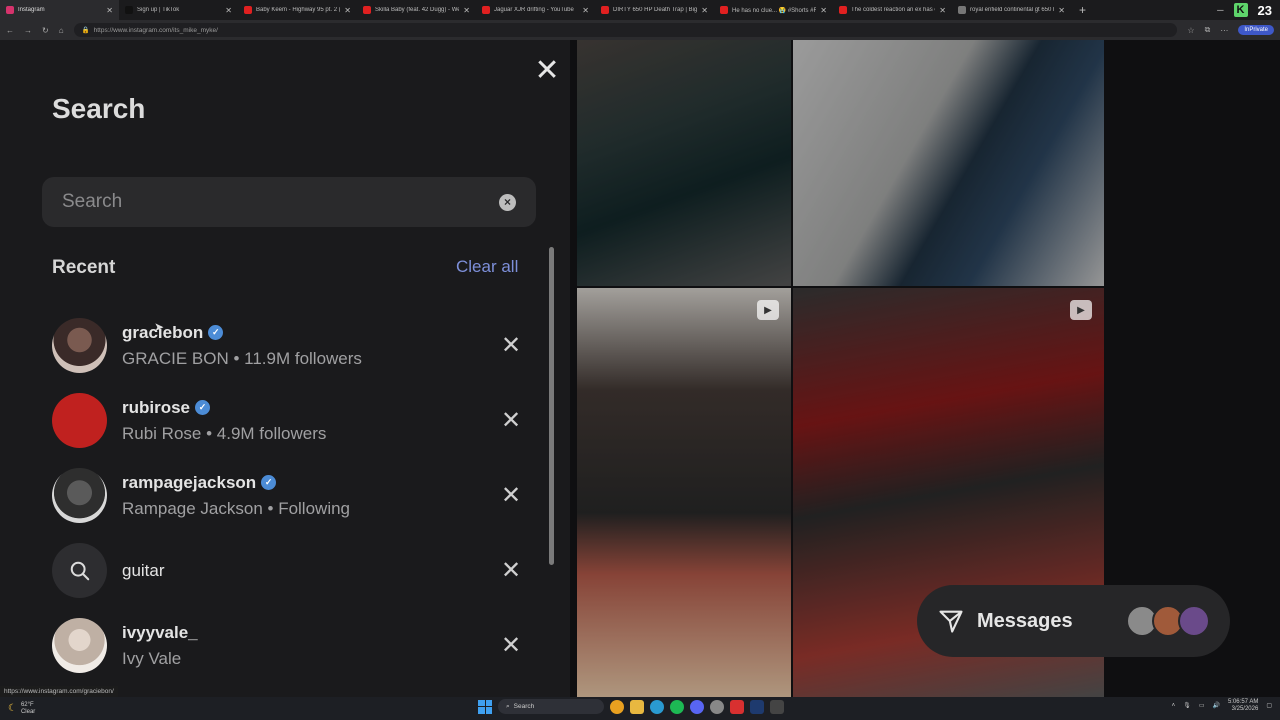 The image size is (1280, 720). Describe the element at coordinates (485, 706) in the screenshot. I see `windows-start-icon` at that location.